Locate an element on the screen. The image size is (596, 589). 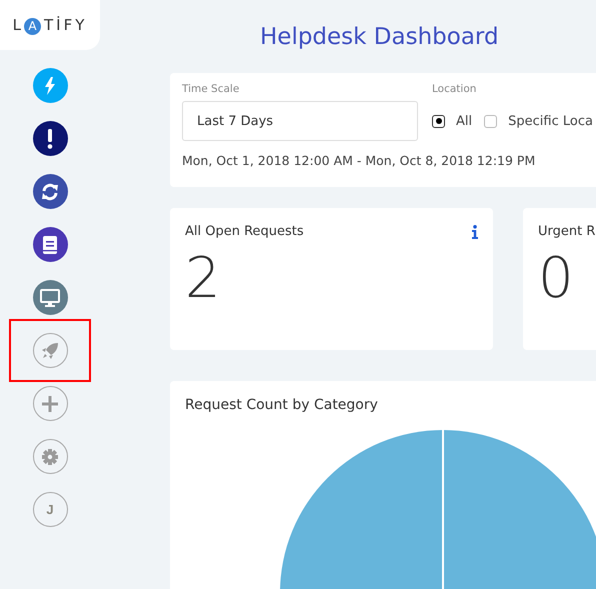
stat-value: 0 is located at coordinates (556, 279).